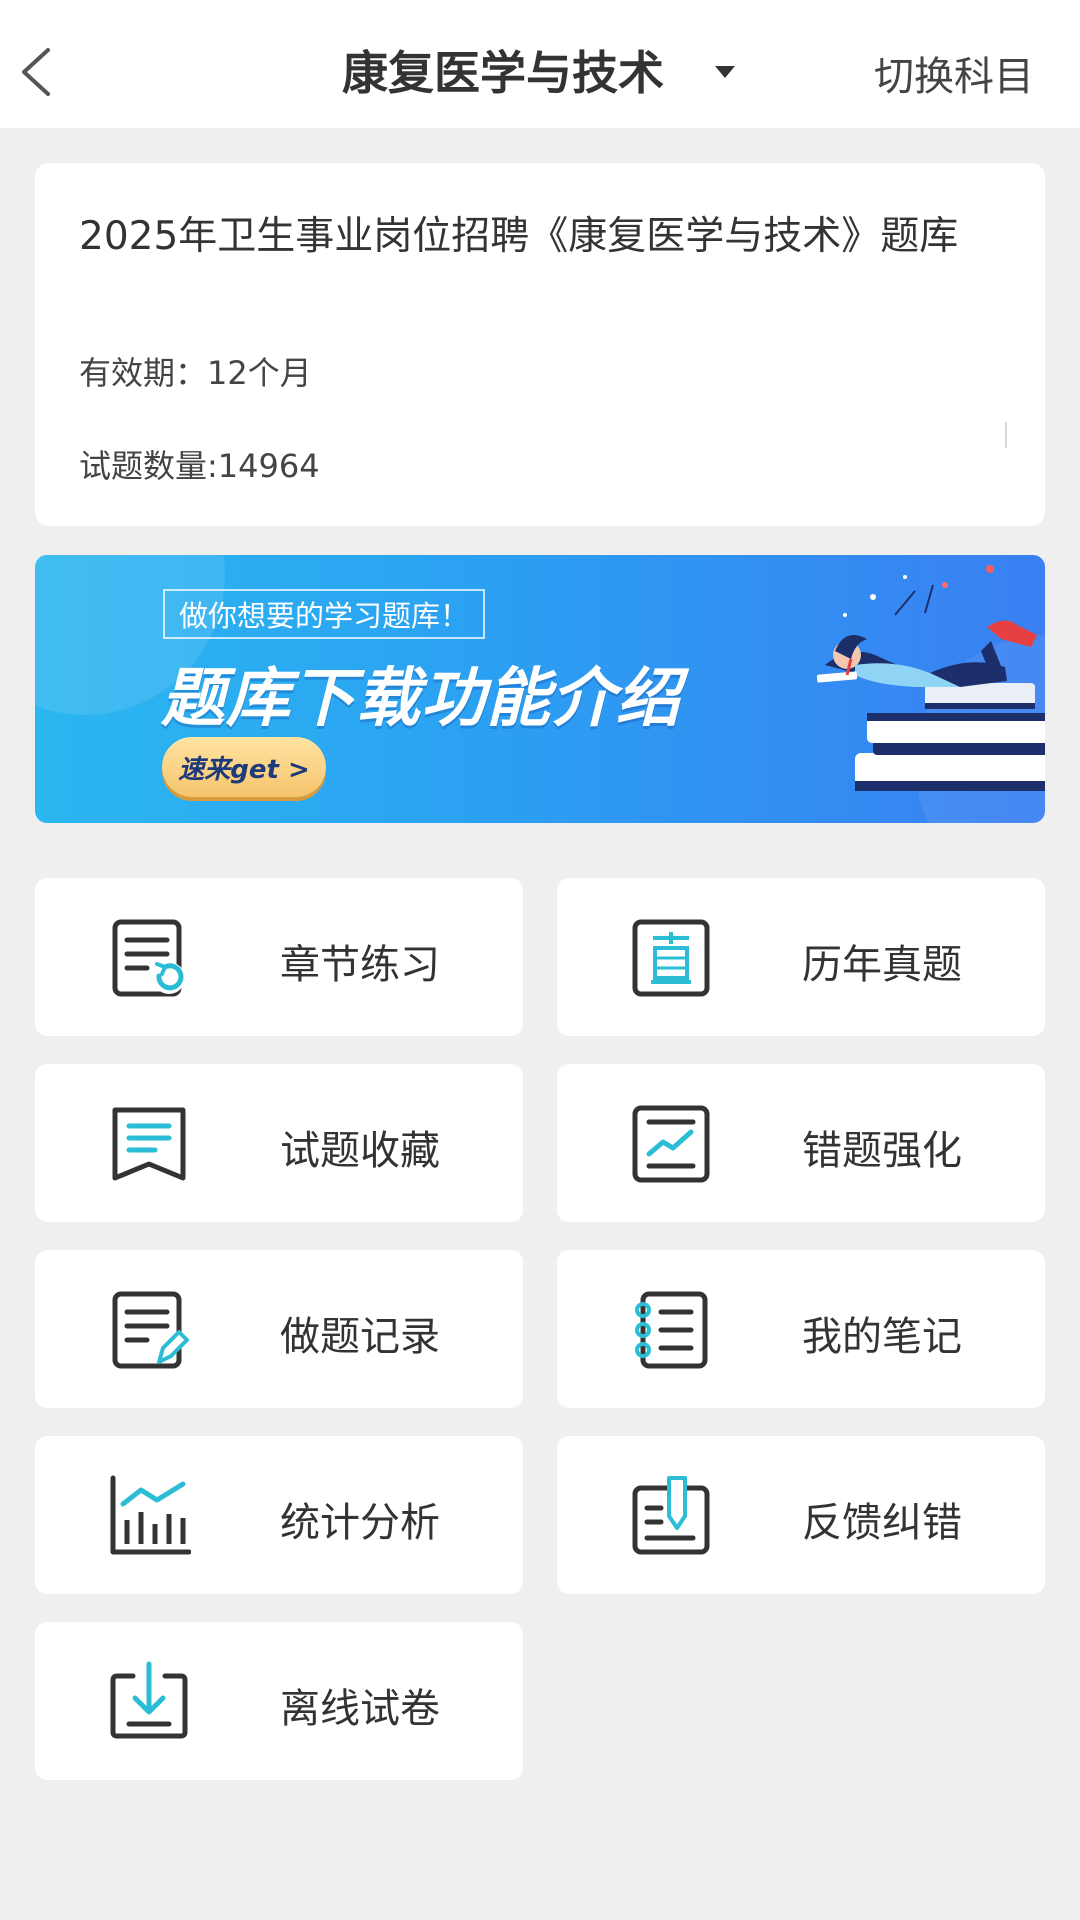  Describe the element at coordinates (150, 1515) in the screenshot. I see `statistics-icon` at that location.